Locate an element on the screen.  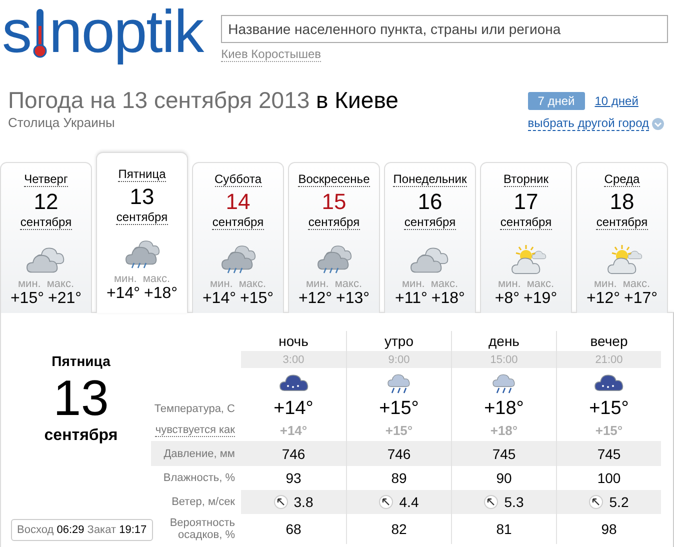
precipitation-value: 68 is located at coordinates (294, 529).